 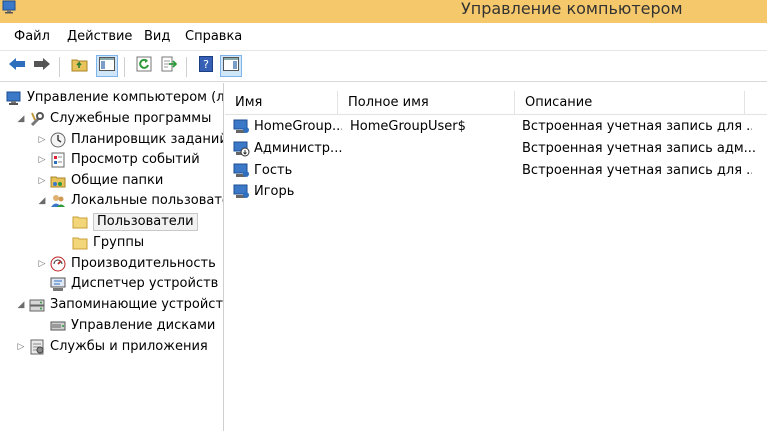 What do you see at coordinates (134, 284) in the screenshot?
I see `tree-item-device-manager: Диспетчер устройств` at bounding box center [134, 284].